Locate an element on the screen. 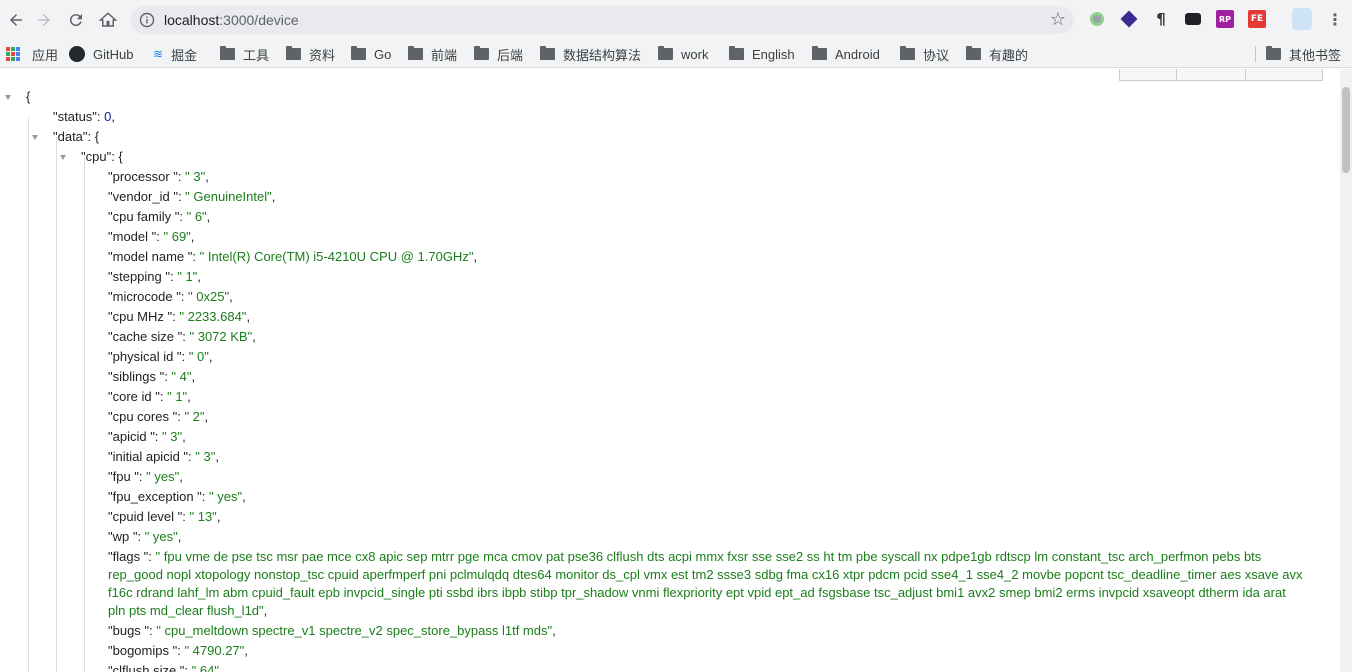 The width and height of the screenshot is (1352, 672). json-row-clflush: "clflush size ": " 64", is located at coordinates (660, 666).